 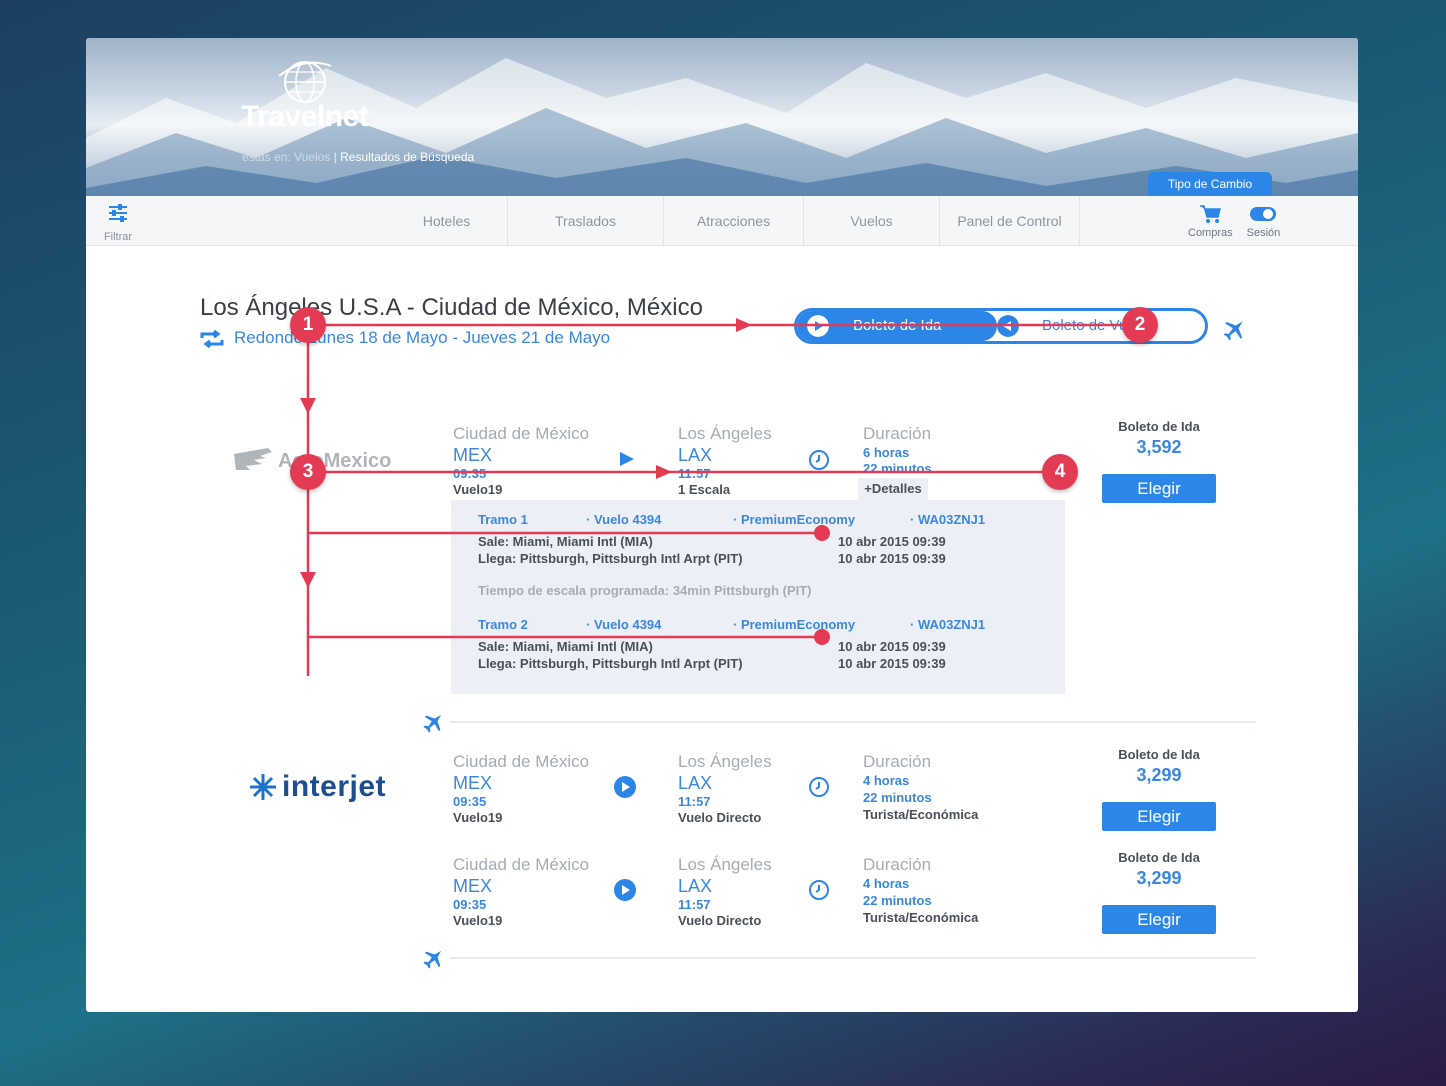 What do you see at coordinates (1210, 233) in the screenshot?
I see `cart-label: Compras` at bounding box center [1210, 233].